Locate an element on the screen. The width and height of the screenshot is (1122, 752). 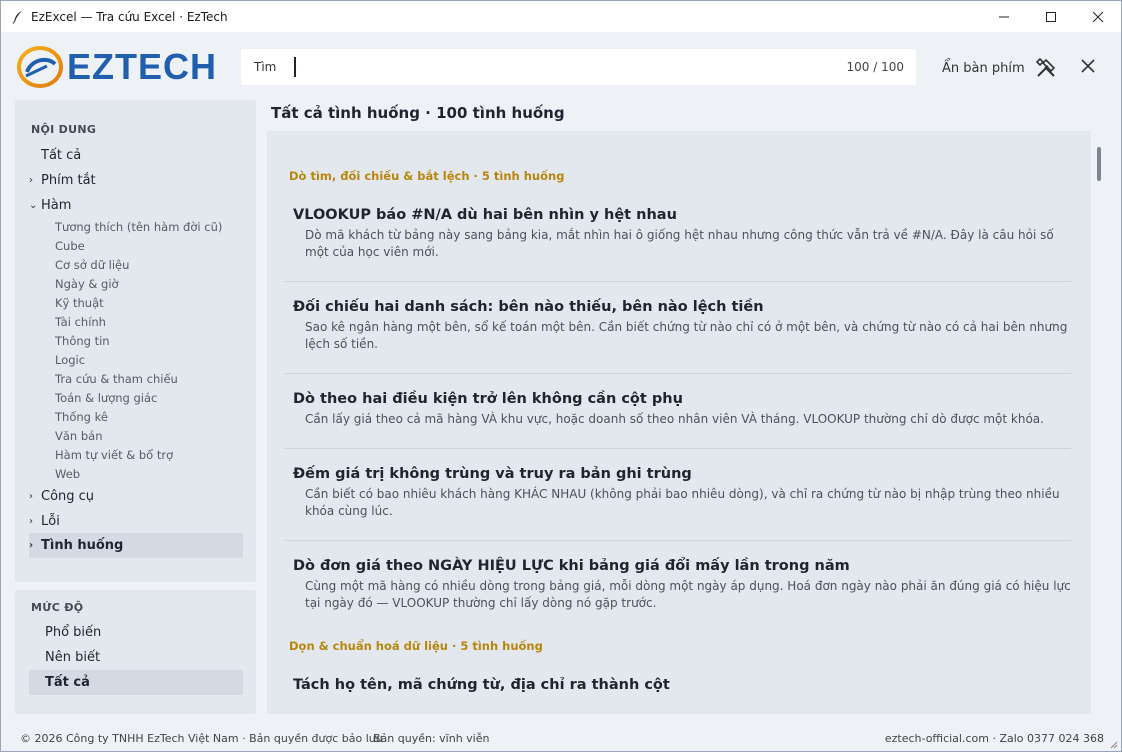
text-caret is located at coordinates (295, 67).